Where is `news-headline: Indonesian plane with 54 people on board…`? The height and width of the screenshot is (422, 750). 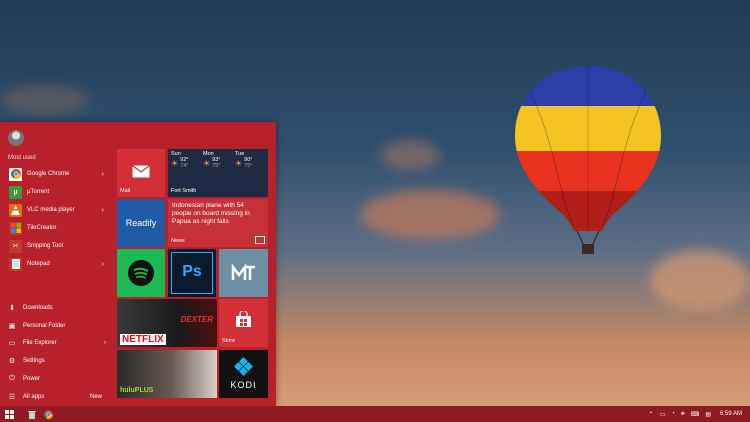 news-headline: Indonesian plane with 54 people on board… is located at coordinates (211, 213).